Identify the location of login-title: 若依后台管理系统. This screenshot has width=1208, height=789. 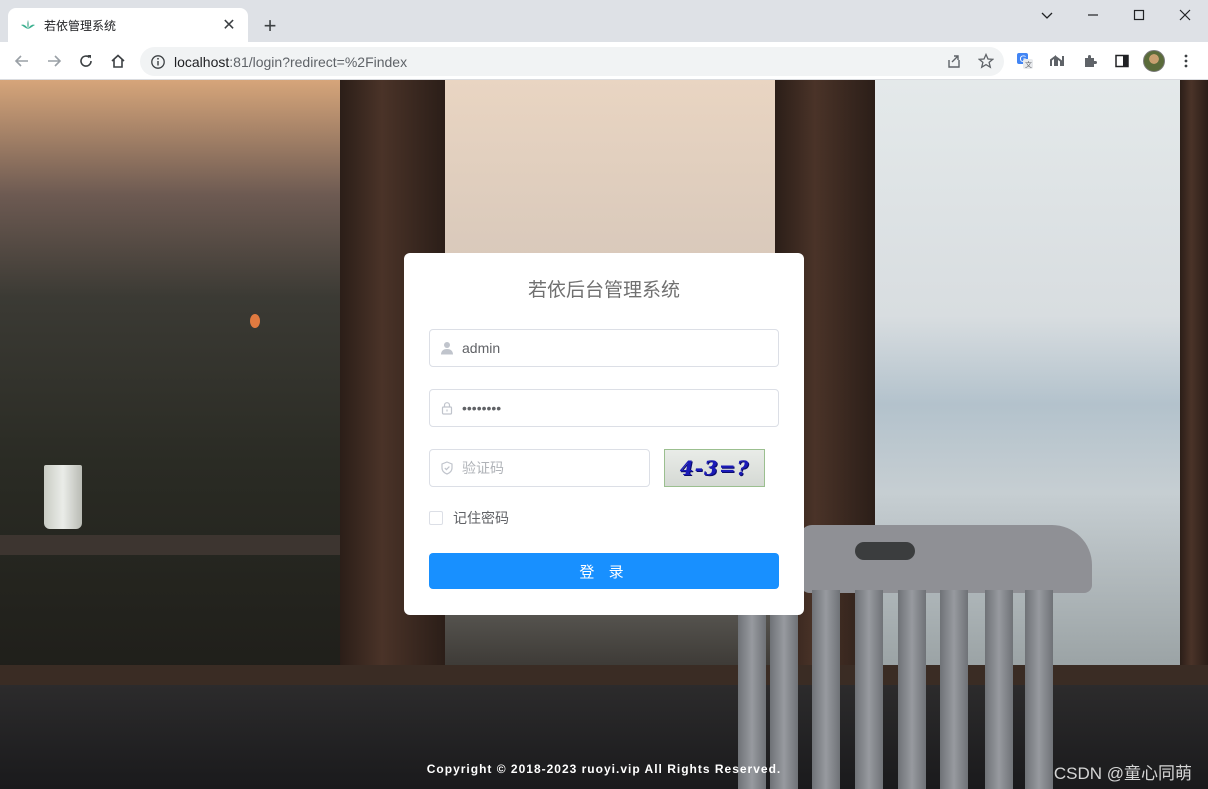
(603, 290).